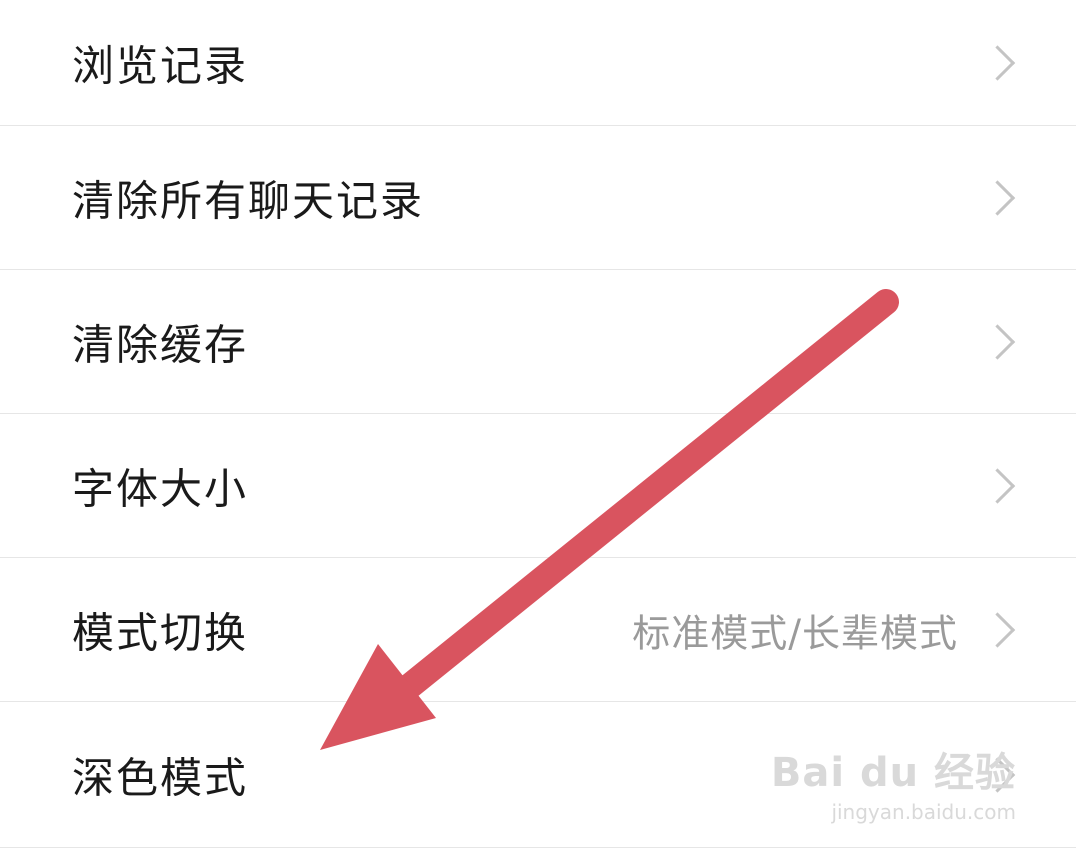 This screenshot has height=848, width=1076. What do you see at coordinates (160, 488) in the screenshot?
I see `settings-item-label: 字体大小` at bounding box center [160, 488].